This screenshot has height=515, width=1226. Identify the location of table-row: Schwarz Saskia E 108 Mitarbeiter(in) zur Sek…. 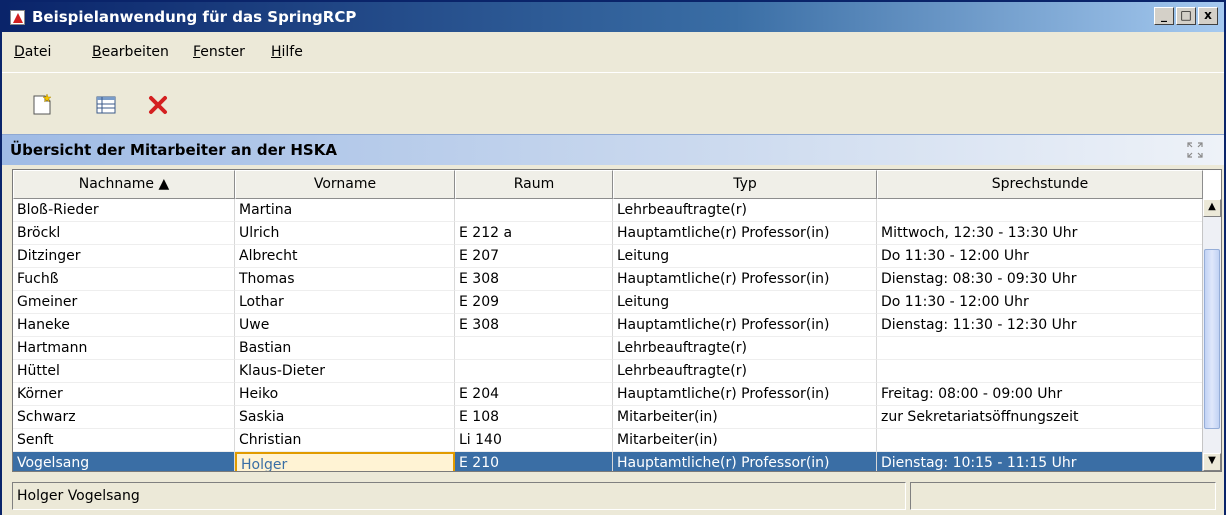
(608, 417).